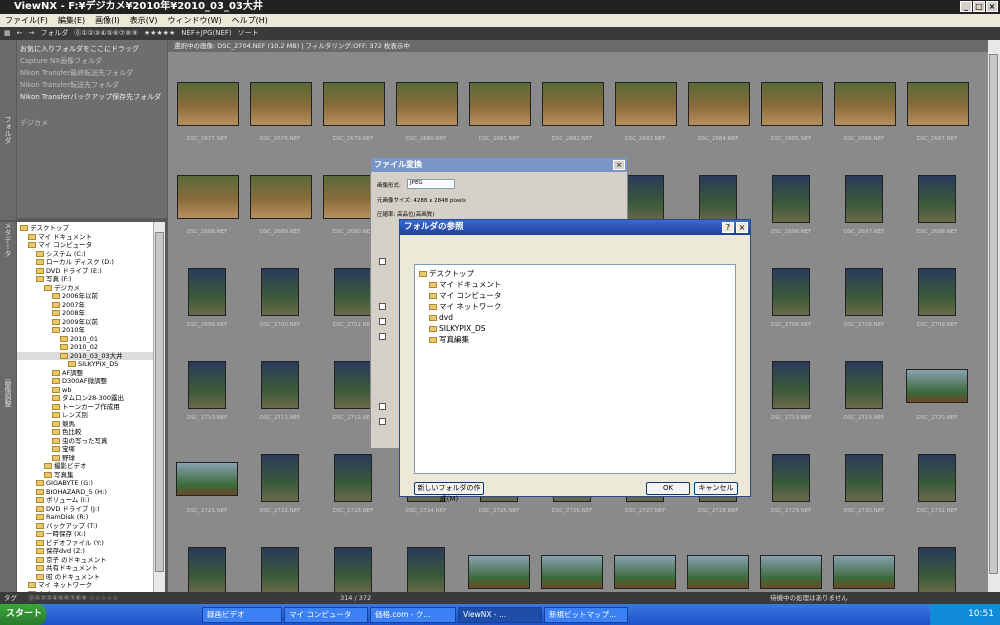 The height and width of the screenshot is (625, 1000). I want to click on tree-item: 京子 のドキュメント, so click(85, 560).